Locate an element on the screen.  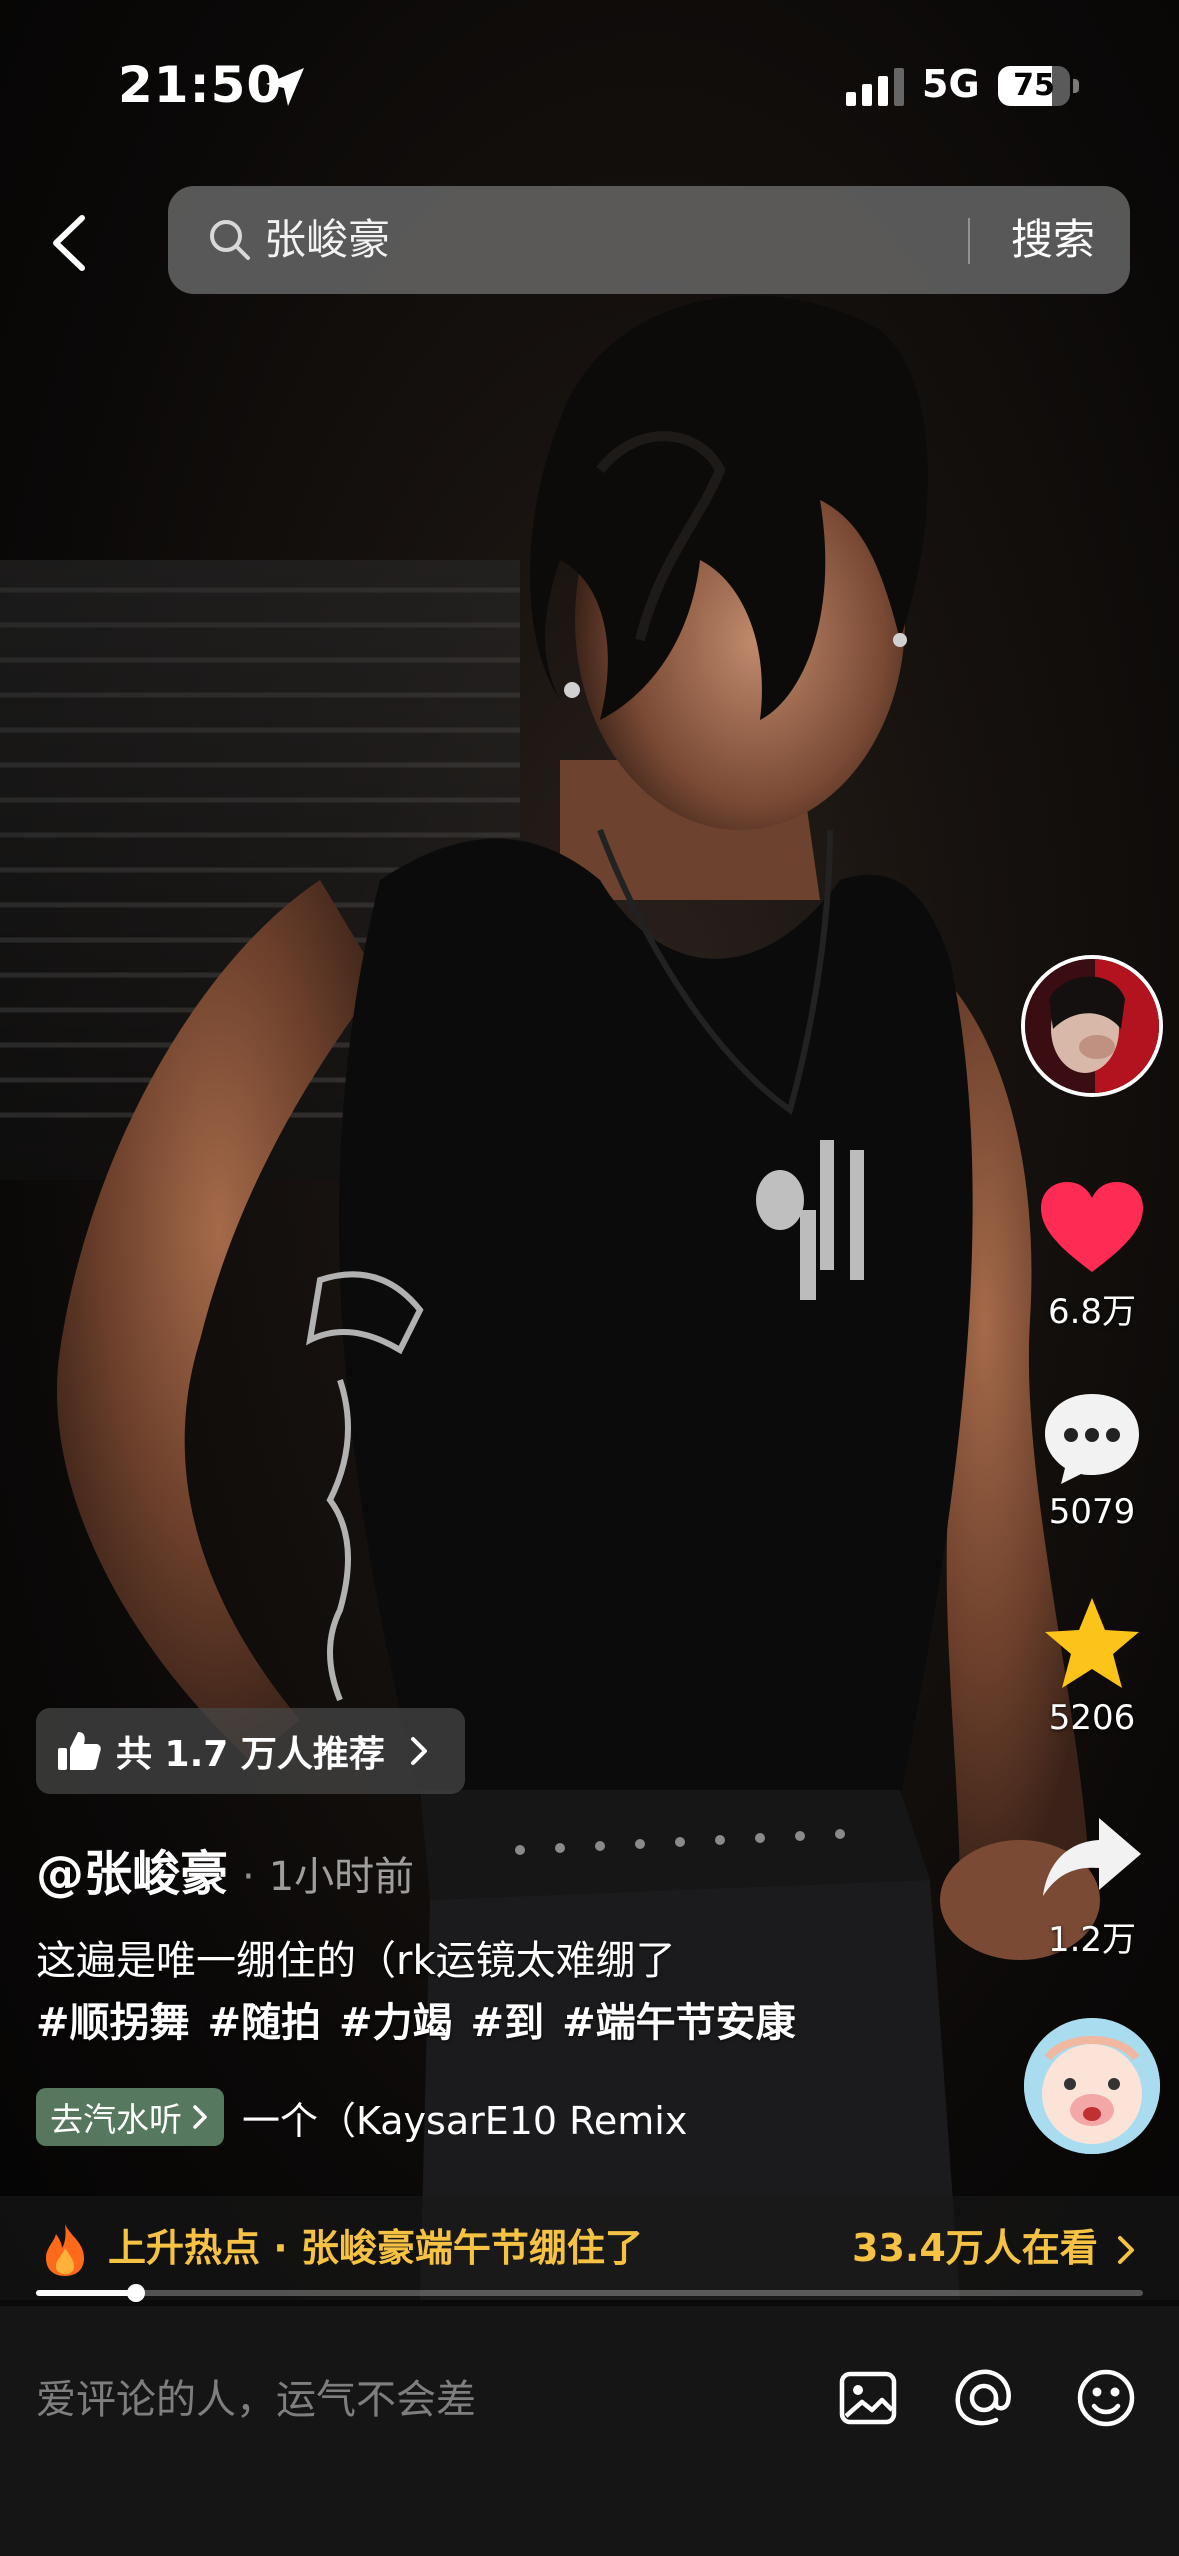
search-divider is located at coordinates (969, 241).